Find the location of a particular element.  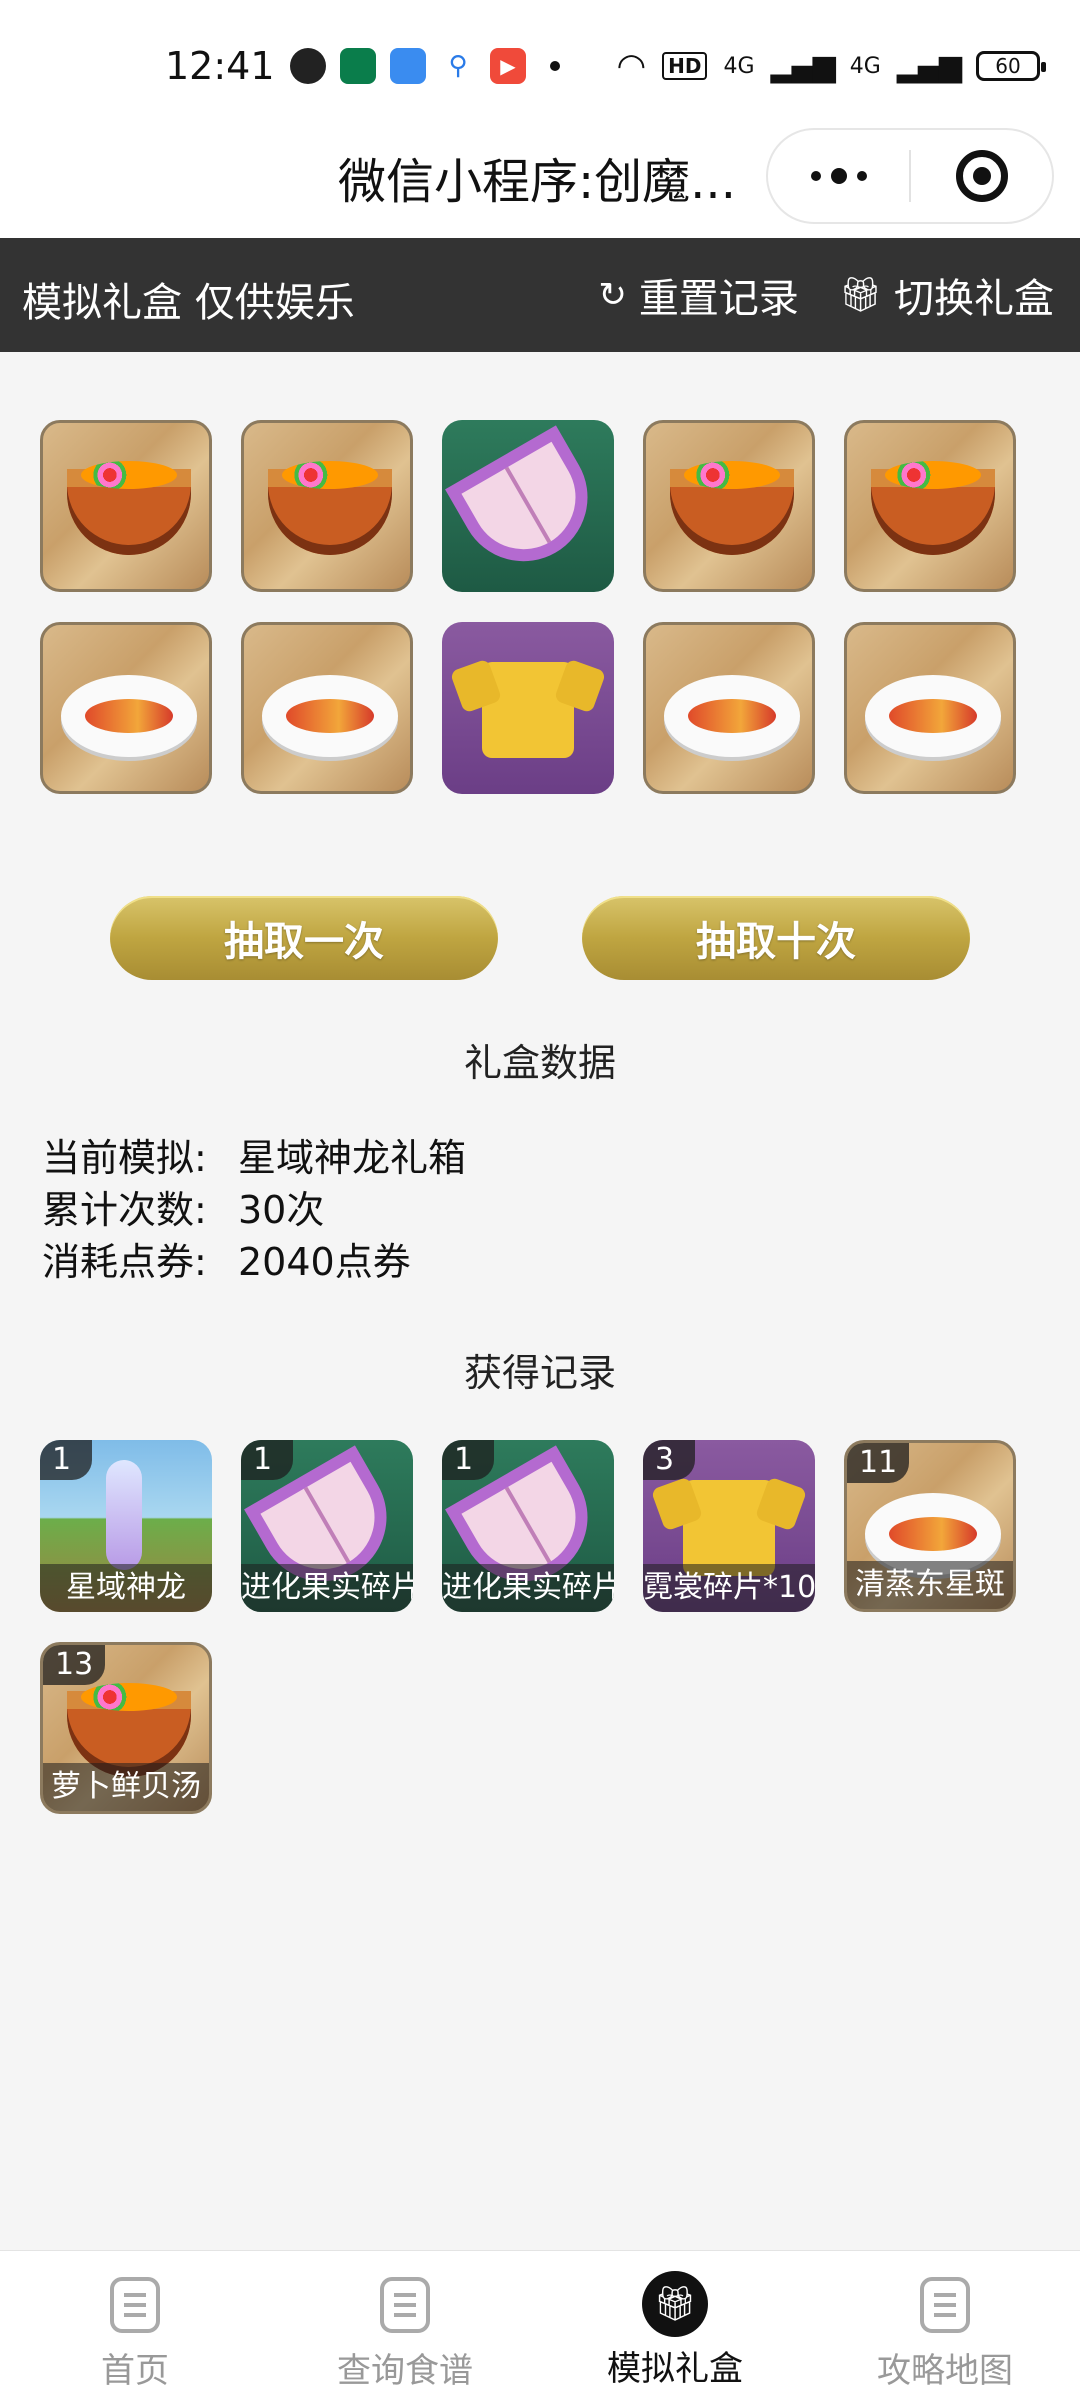

tab-guide-map: 攻略地图 is located at coordinates (945, 2325).